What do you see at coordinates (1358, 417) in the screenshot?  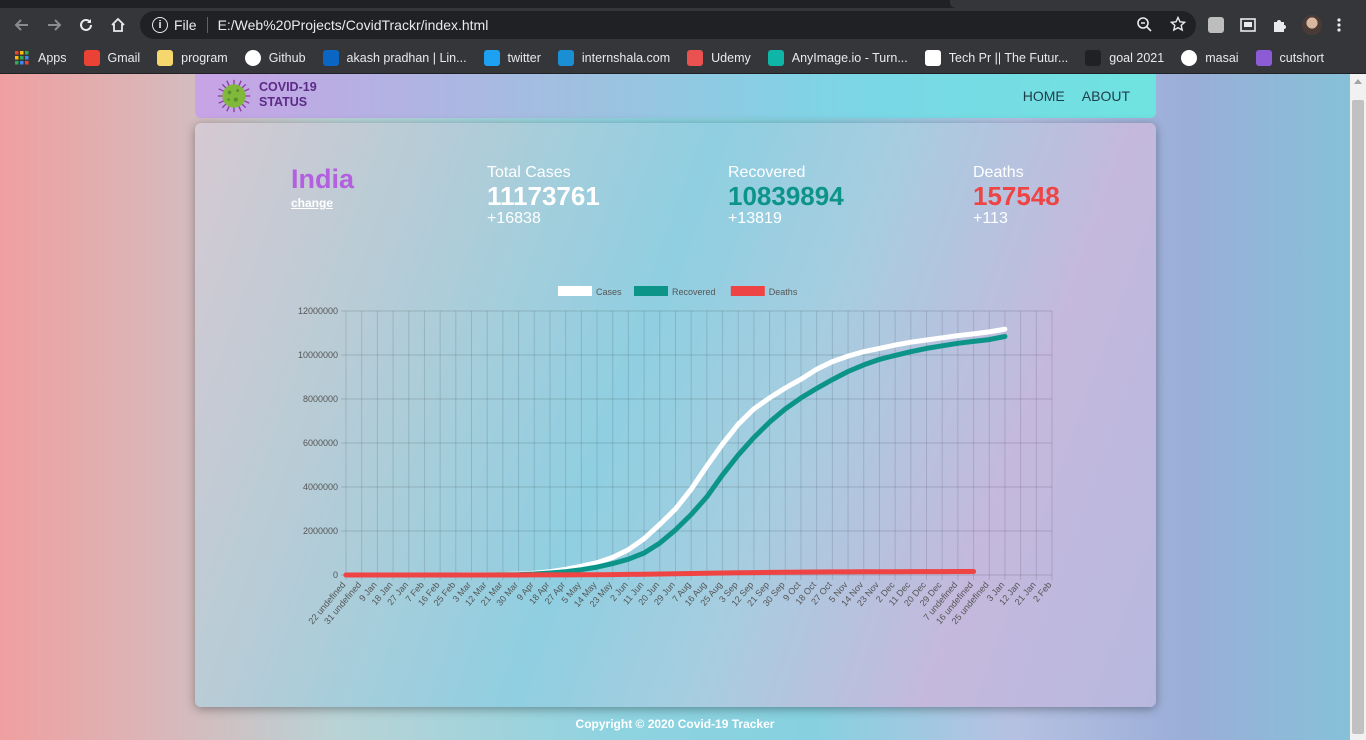 I see `scrollbar-thumb` at bounding box center [1358, 417].